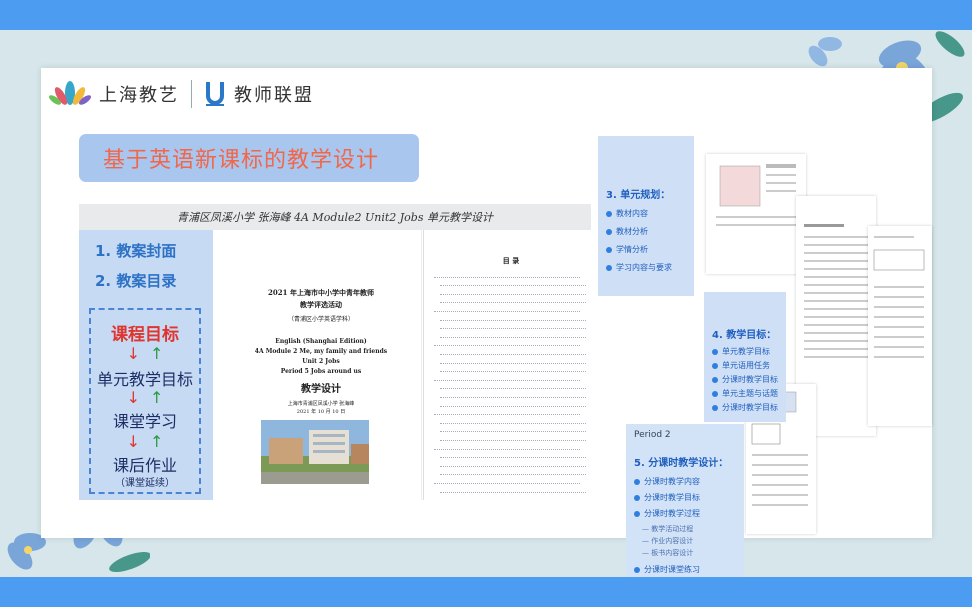  I want to click on cover-line: 4A Module 2 Me, my family and friends, so click(321, 351).